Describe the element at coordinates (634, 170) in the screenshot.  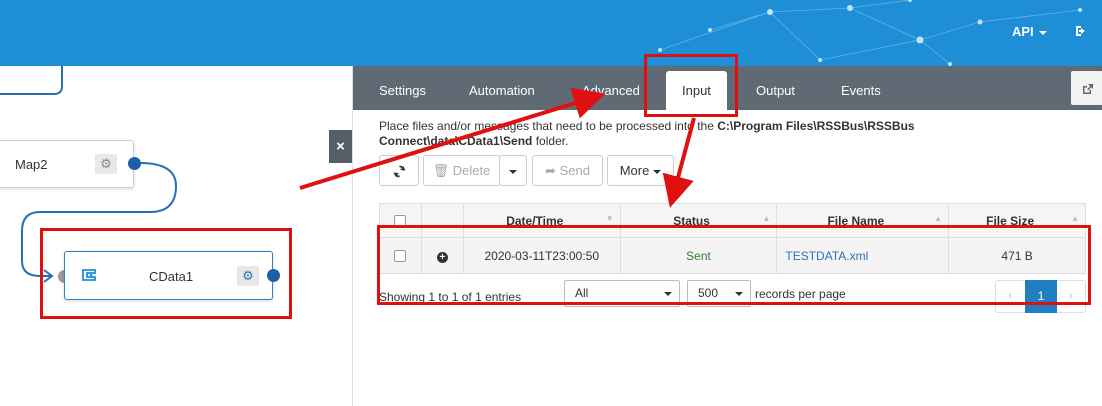
I see `more-label: More` at that location.